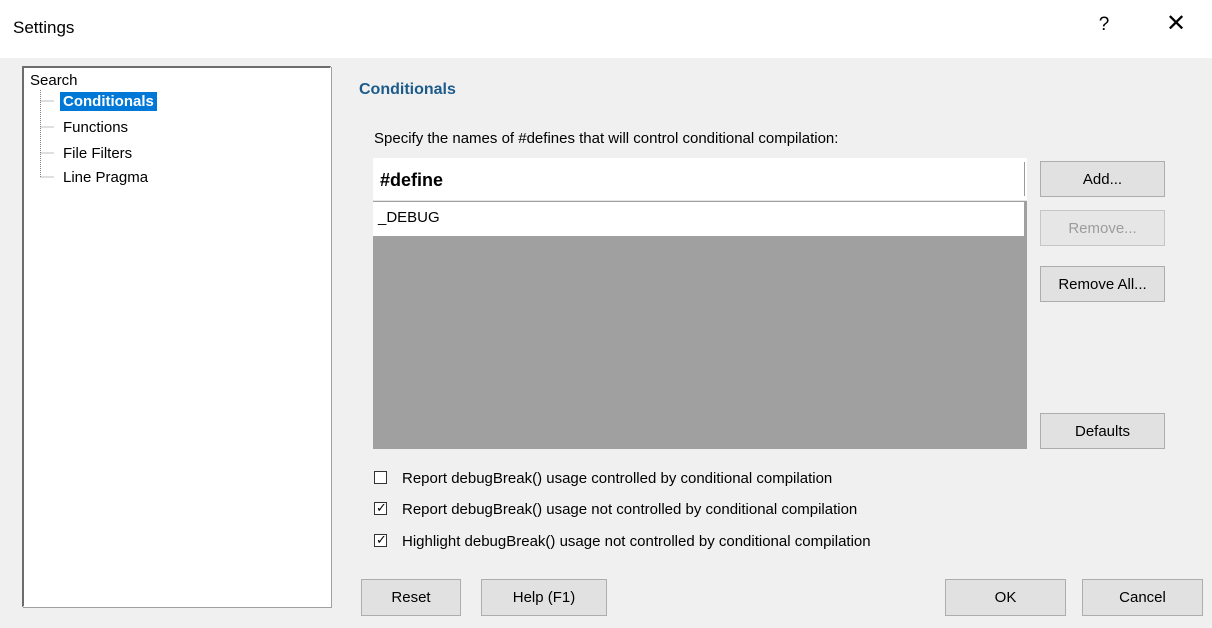 This screenshot has height=628, width=1212. I want to click on help-f1-button: Help (F1), so click(544, 597).